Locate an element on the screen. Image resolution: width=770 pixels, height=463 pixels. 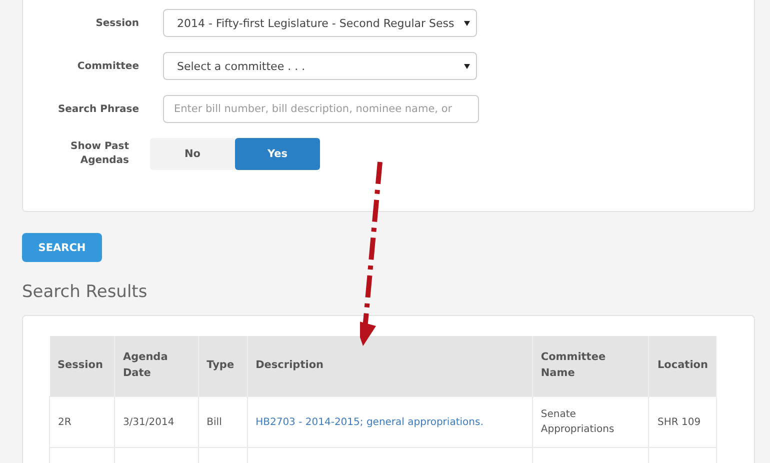
column-header: Description is located at coordinates (389, 366).